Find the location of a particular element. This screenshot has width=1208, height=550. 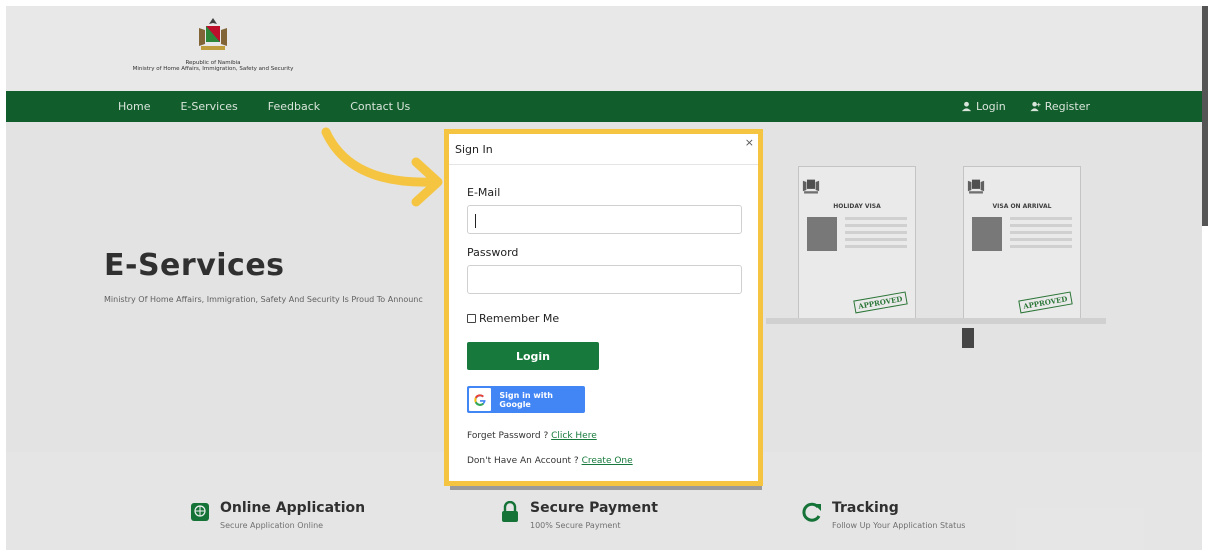

remember-me: Remember Me is located at coordinates (513, 318).